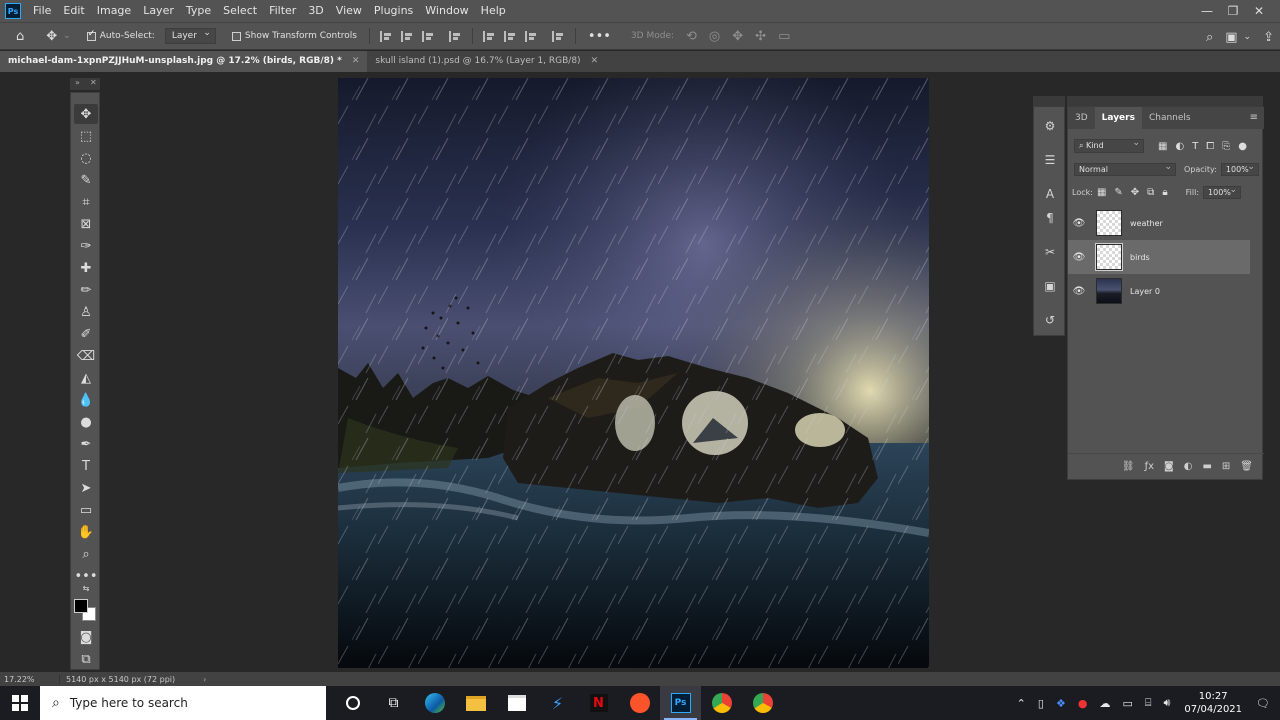  Describe the element at coordinates (86, 158) in the screenshot. I see `lasso-tool-icon: ◌` at that location.